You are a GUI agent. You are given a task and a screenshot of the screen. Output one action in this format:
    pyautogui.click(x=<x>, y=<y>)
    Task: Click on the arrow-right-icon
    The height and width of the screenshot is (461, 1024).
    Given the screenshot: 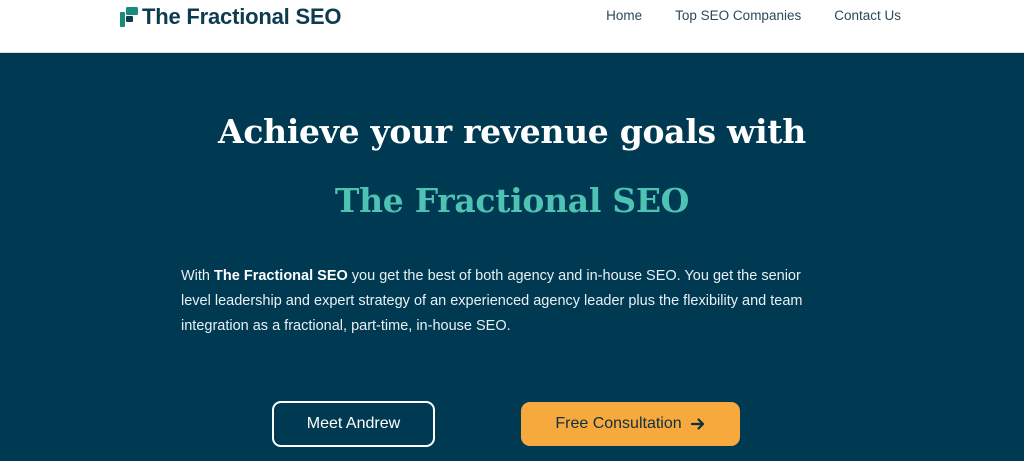 What is the action you would take?
    pyautogui.click(x=697, y=424)
    